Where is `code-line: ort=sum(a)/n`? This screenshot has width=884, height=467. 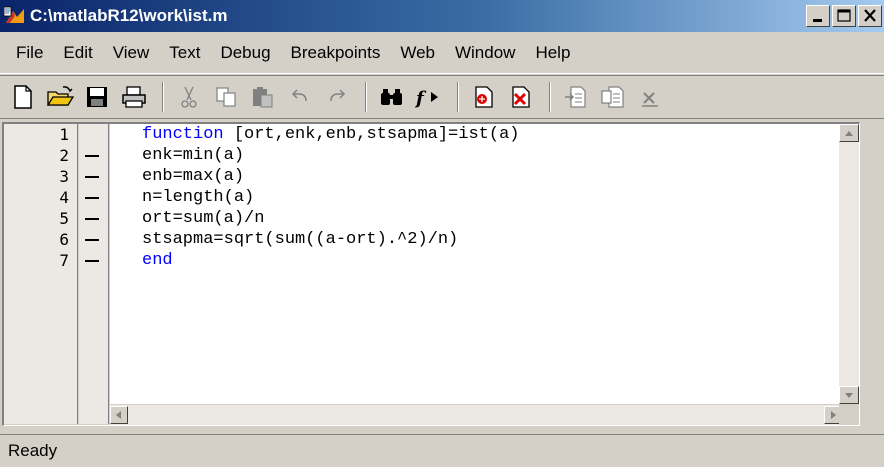 code-line: ort=sum(a)/n is located at coordinates (203, 218).